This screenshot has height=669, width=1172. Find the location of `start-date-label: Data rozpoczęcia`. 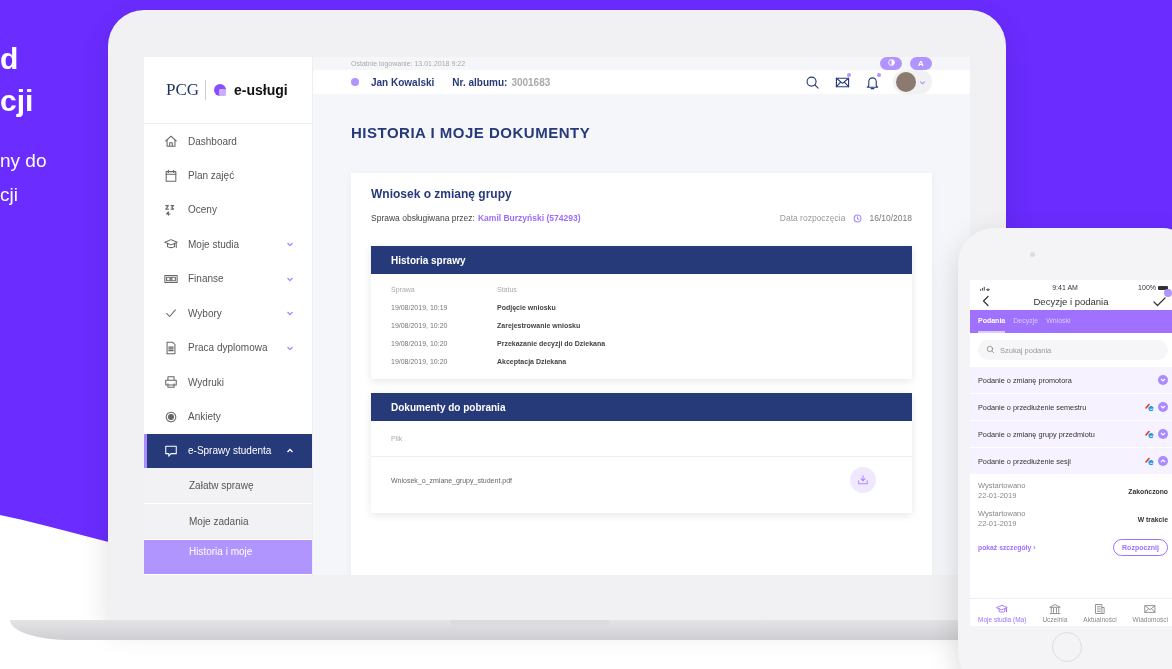

start-date-label: Data rozpoczęcia is located at coordinates (812, 218).